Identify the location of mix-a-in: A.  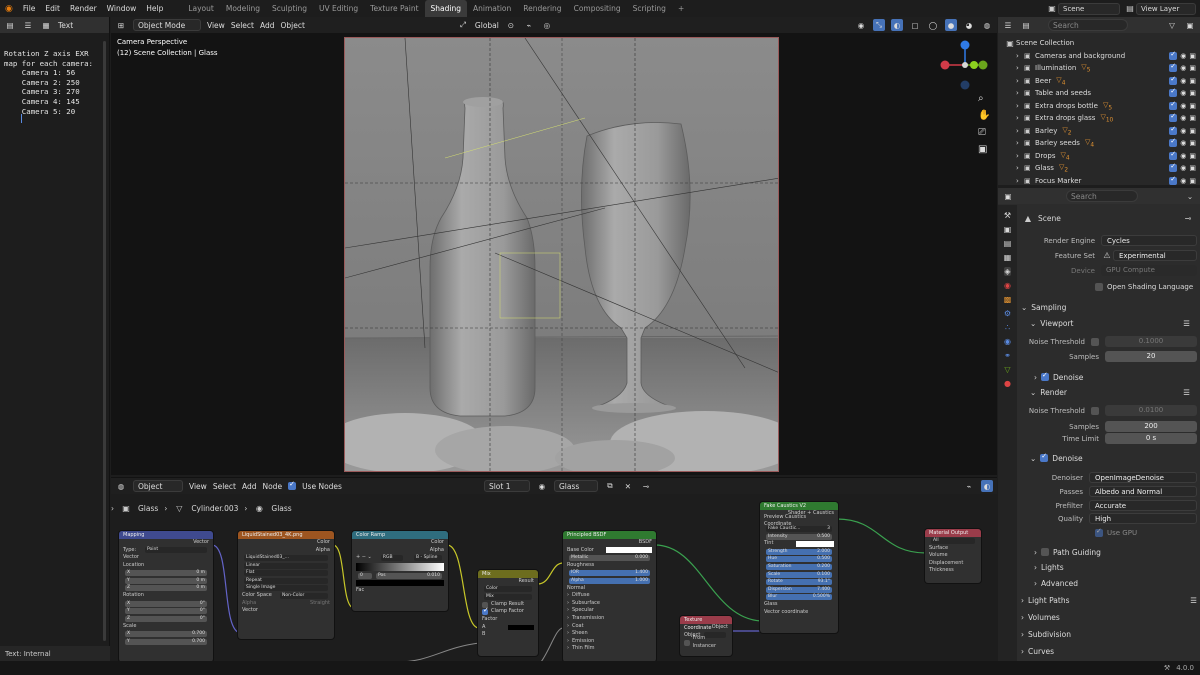
(483, 628).